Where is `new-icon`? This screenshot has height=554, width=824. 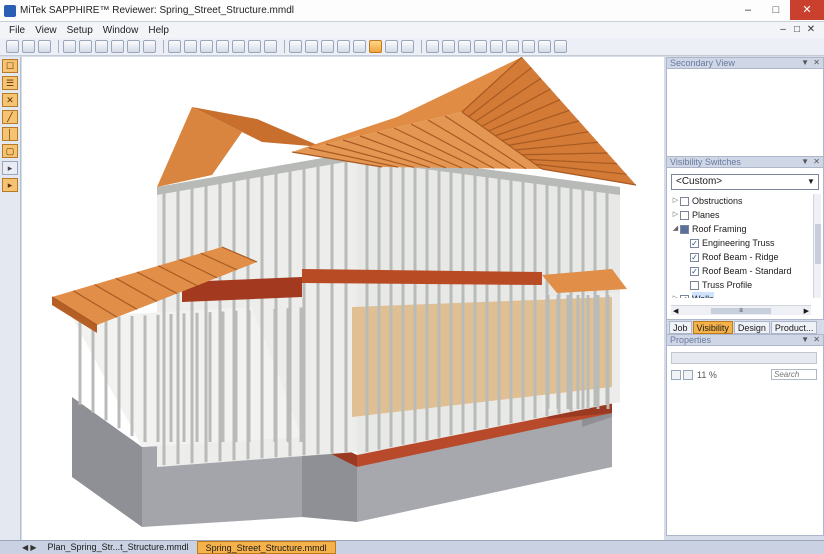 new-icon is located at coordinates (12, 46).